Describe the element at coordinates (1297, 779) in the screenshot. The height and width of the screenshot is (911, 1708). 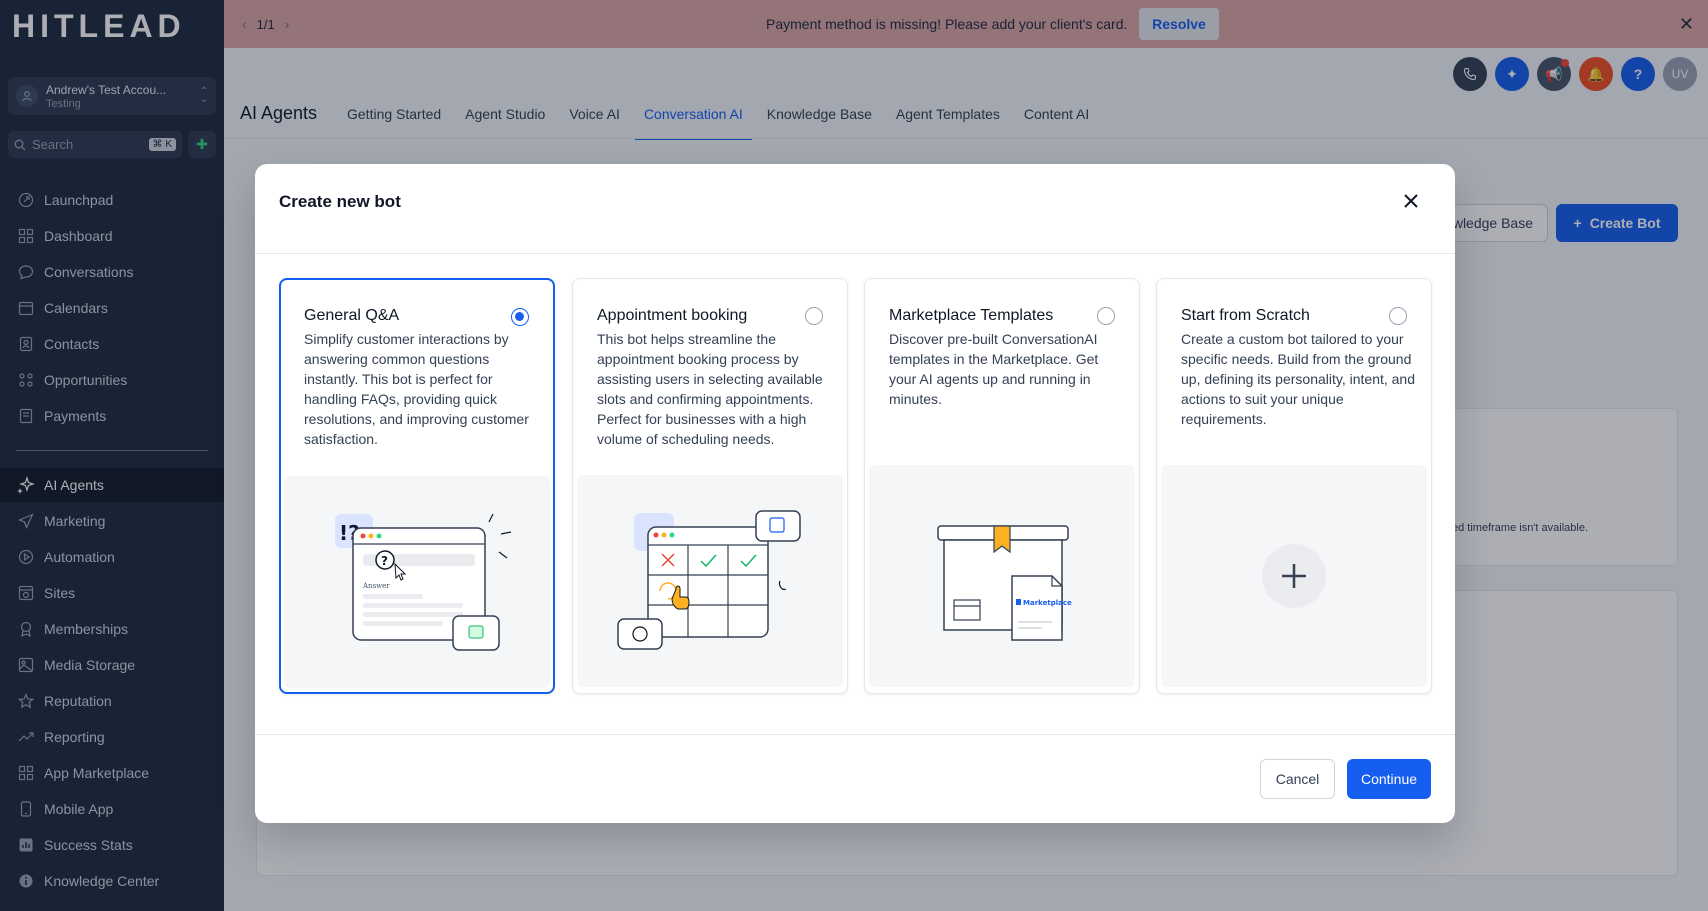
I see `cancel-button: Cancel` at that location.